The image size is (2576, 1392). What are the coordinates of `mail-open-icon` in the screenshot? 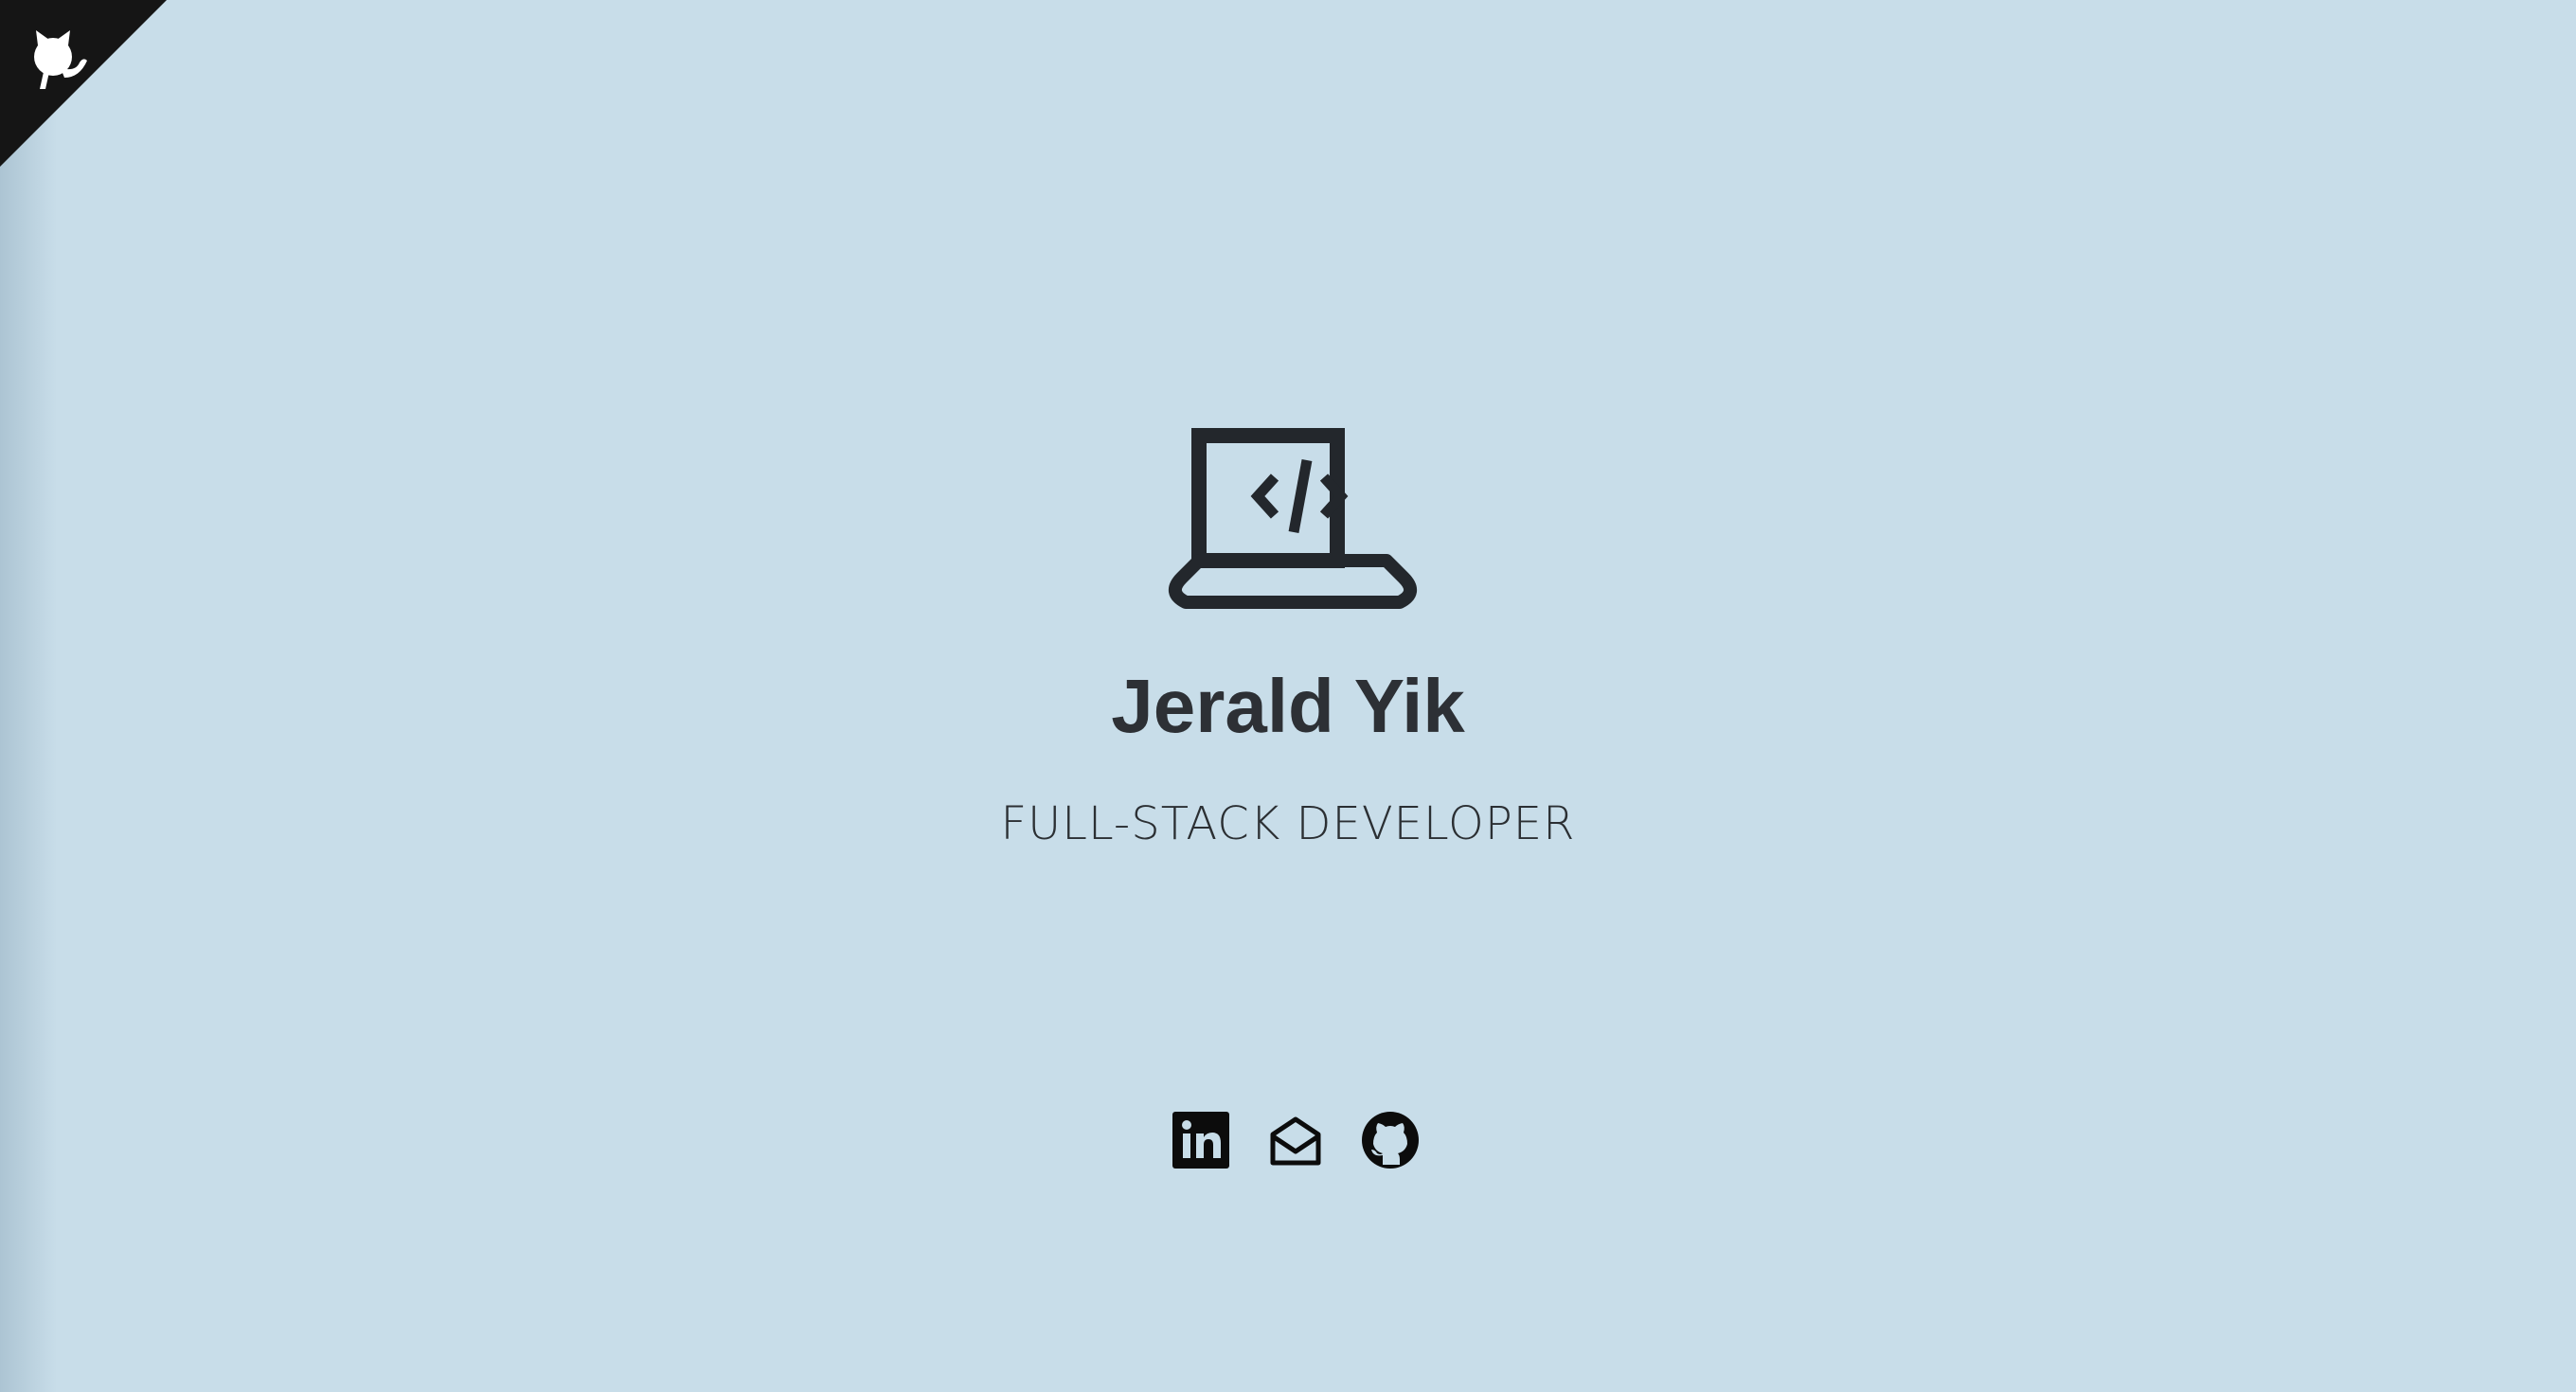 It's located at (1295, 1141).